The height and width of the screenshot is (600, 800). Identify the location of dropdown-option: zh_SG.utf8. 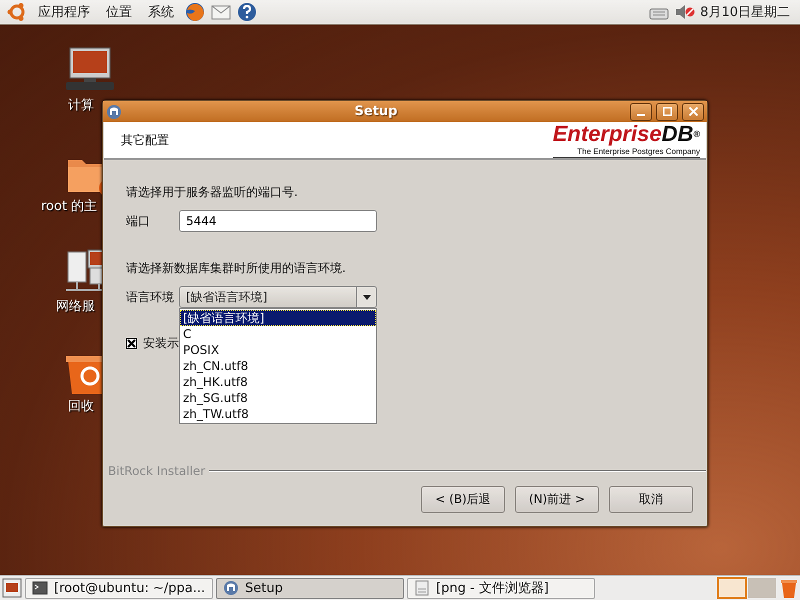
(278, 398).